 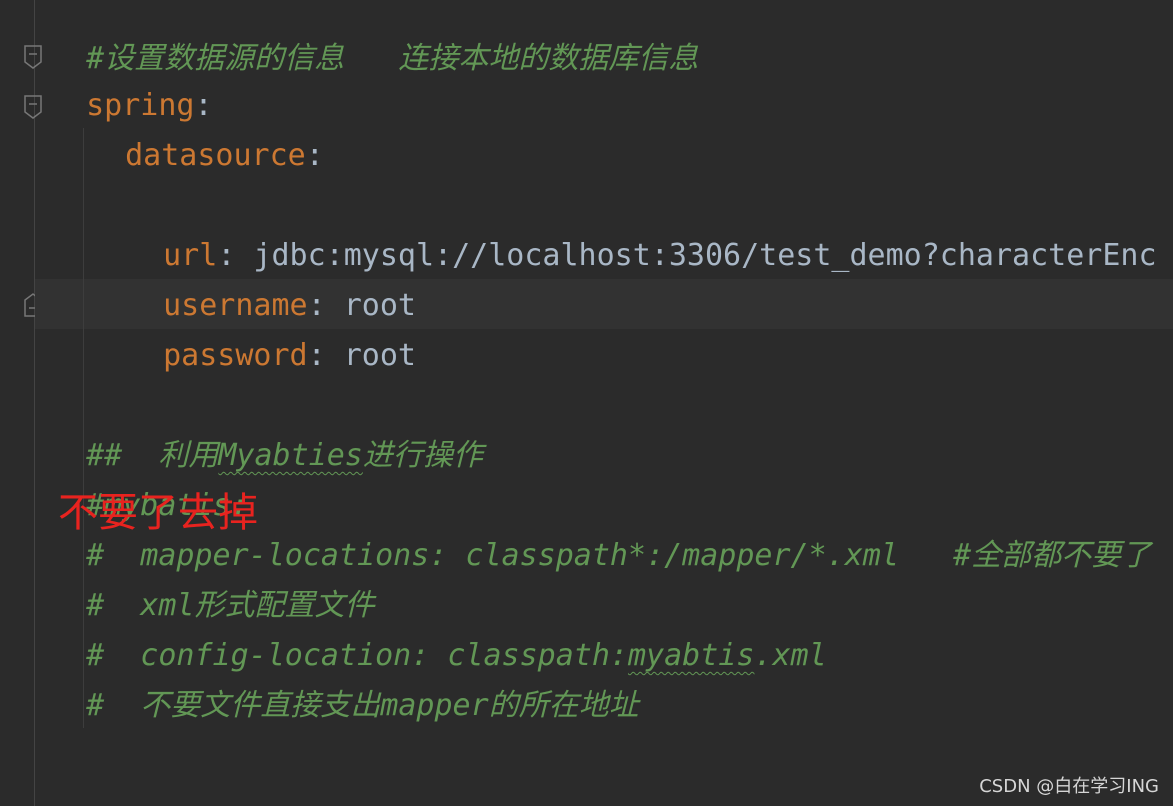 I want to click on code-line-comment: # xml形式配置文件, so click(x=212, y=577).